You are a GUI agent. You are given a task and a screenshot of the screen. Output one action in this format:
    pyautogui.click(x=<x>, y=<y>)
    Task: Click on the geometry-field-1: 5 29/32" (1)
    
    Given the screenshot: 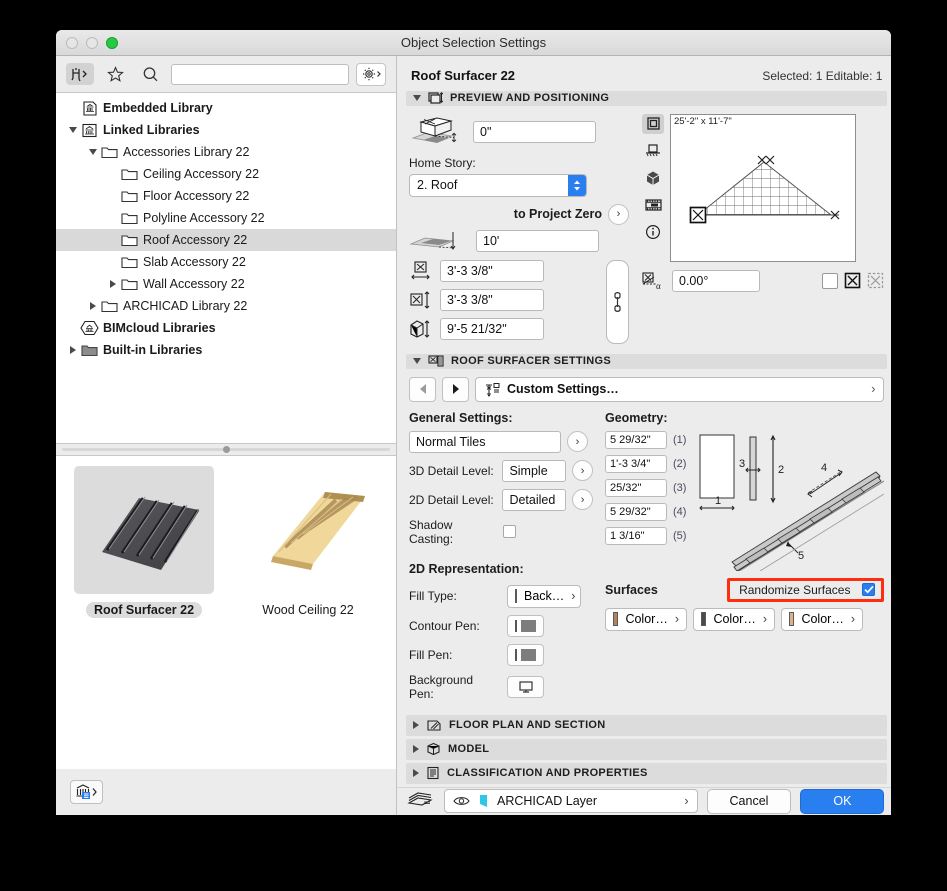 What is the action you would take?
    pyautogui.click(x=645, y=439)
    